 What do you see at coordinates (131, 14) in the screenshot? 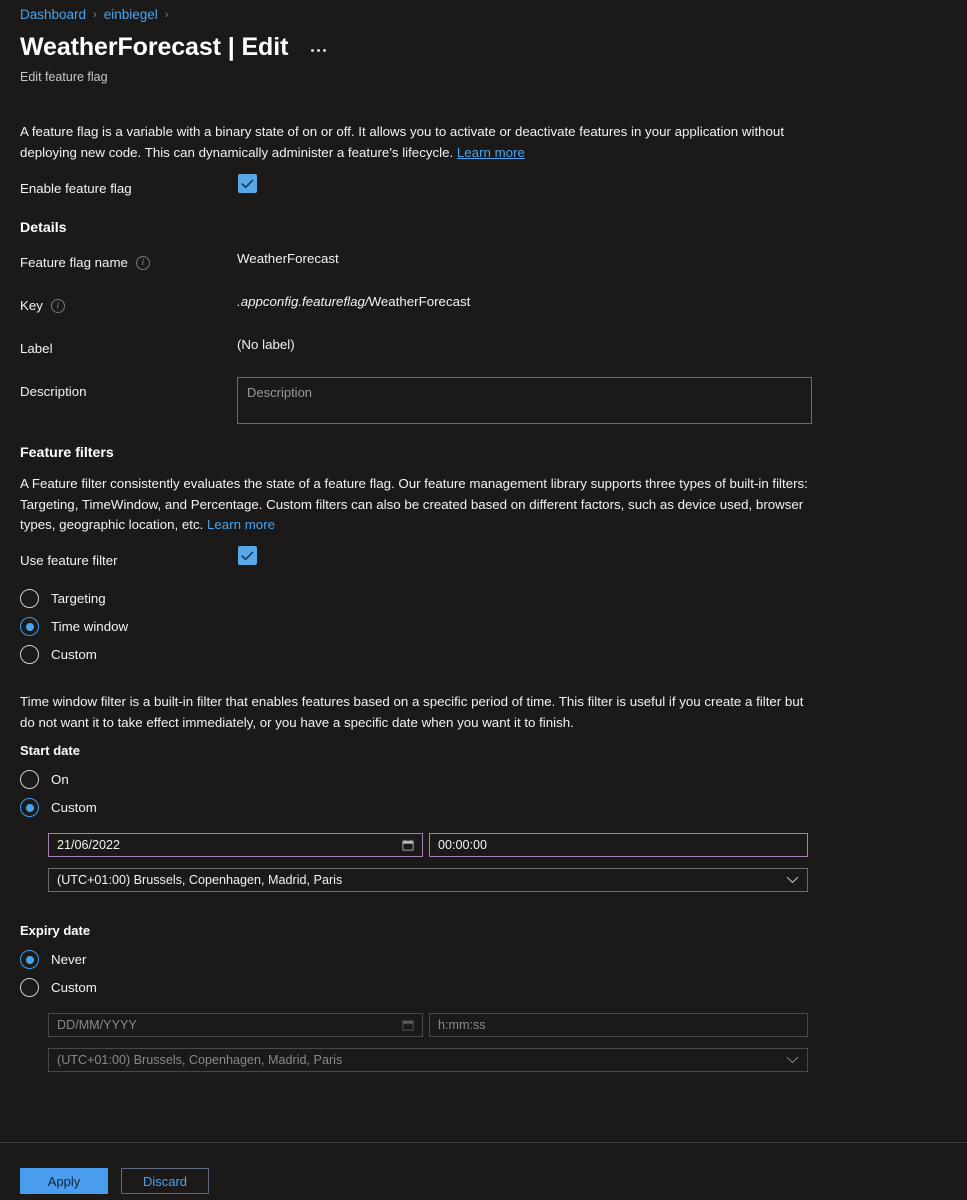
I see `breadcrumb-item-einbiegel: einbiegel` at bounding box center [131, 14].